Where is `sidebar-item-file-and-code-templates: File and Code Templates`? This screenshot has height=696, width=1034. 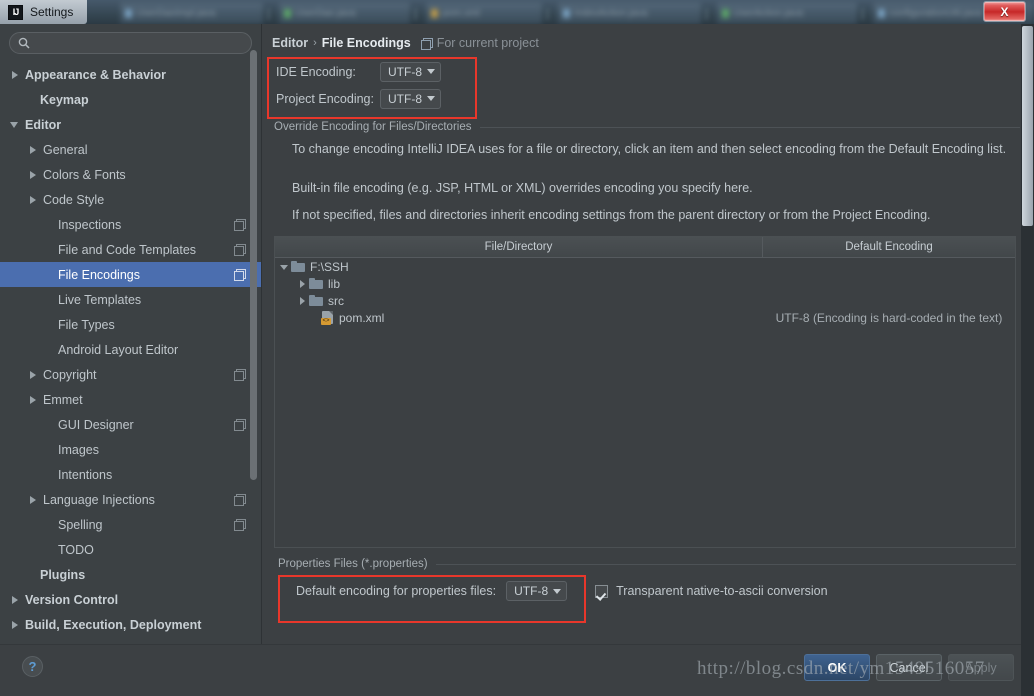 sidebar-item-file-and-code-templates: File and Code Templates is located at coordinates (130, 249).